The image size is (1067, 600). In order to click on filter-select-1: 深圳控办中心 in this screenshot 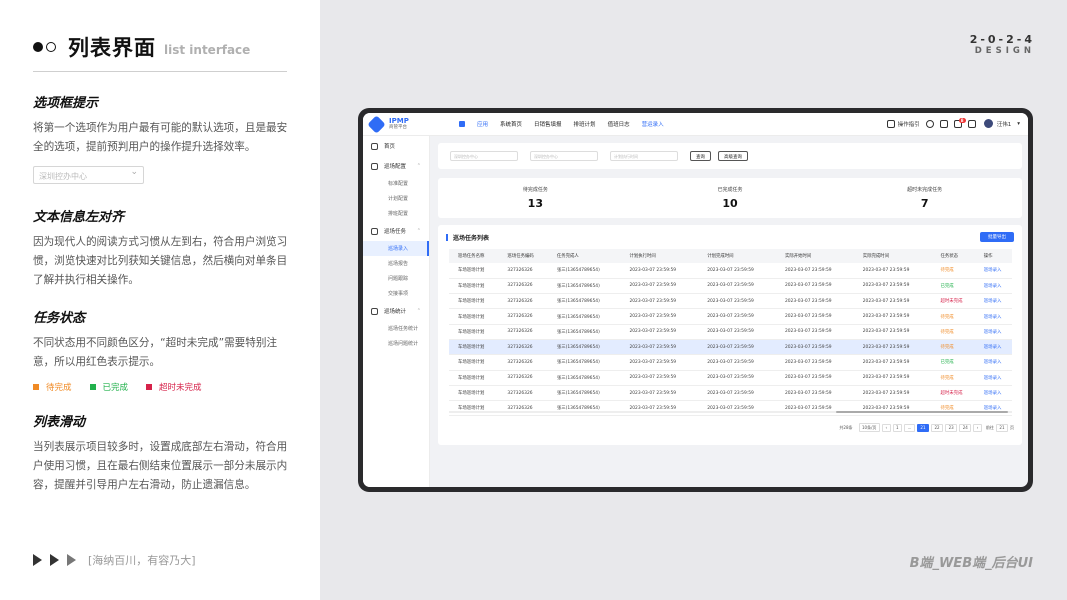, I will do `click(484, 156)`.